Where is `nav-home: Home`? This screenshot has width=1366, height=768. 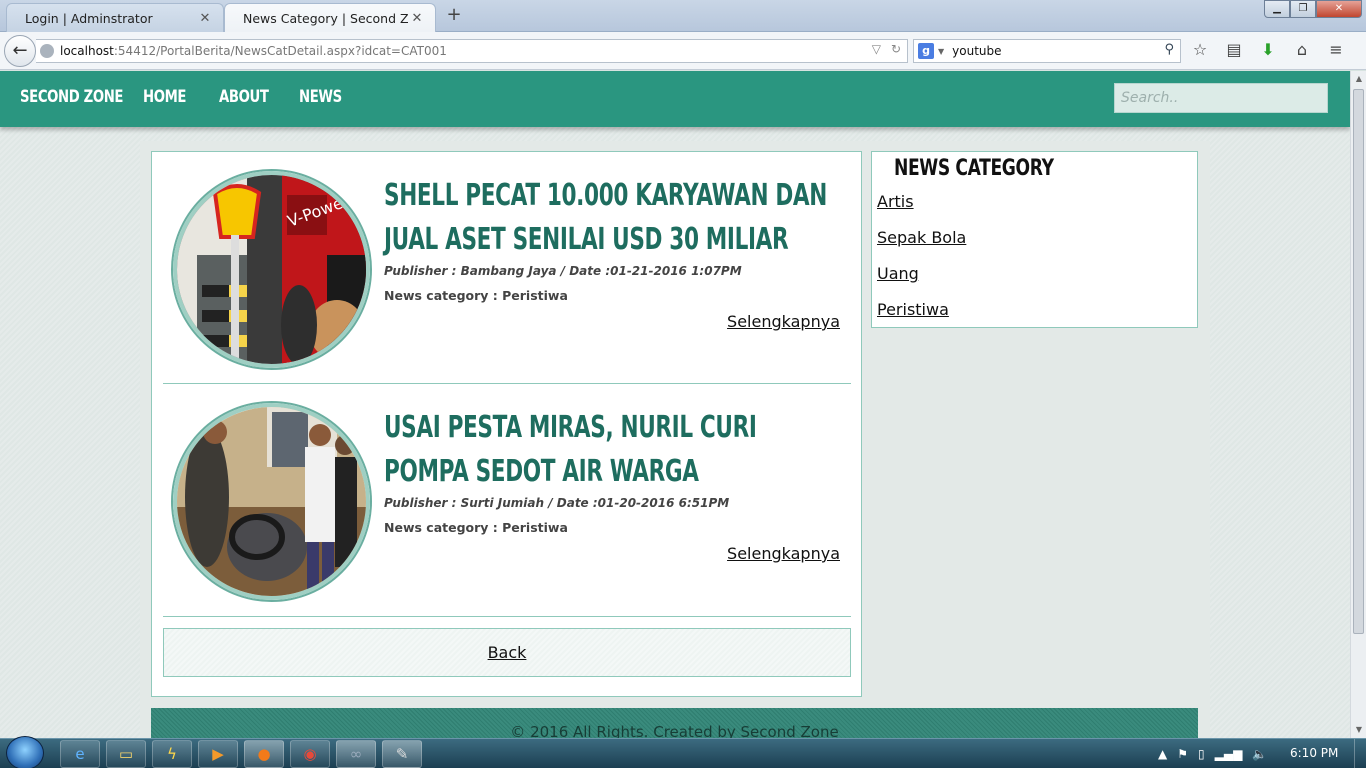 nav-home: Home is located at coordinates (164, 97).